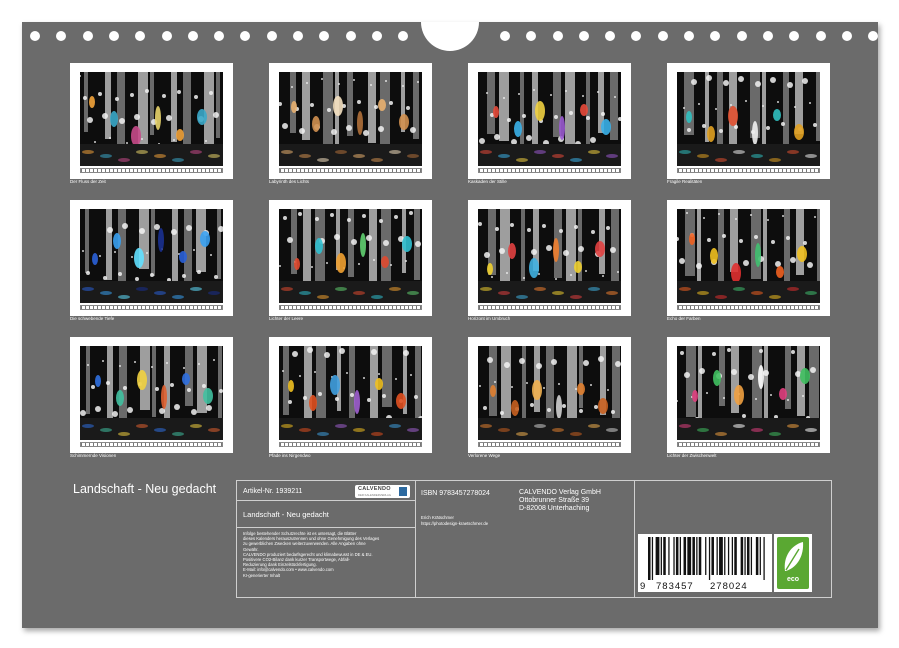 This screenshot has width=899, height=648. What do you see at coordinates (286, 318) in the screenshot?
I see `thumbnail-caption: Lichter der Leere` at bounding box center [286, 318].